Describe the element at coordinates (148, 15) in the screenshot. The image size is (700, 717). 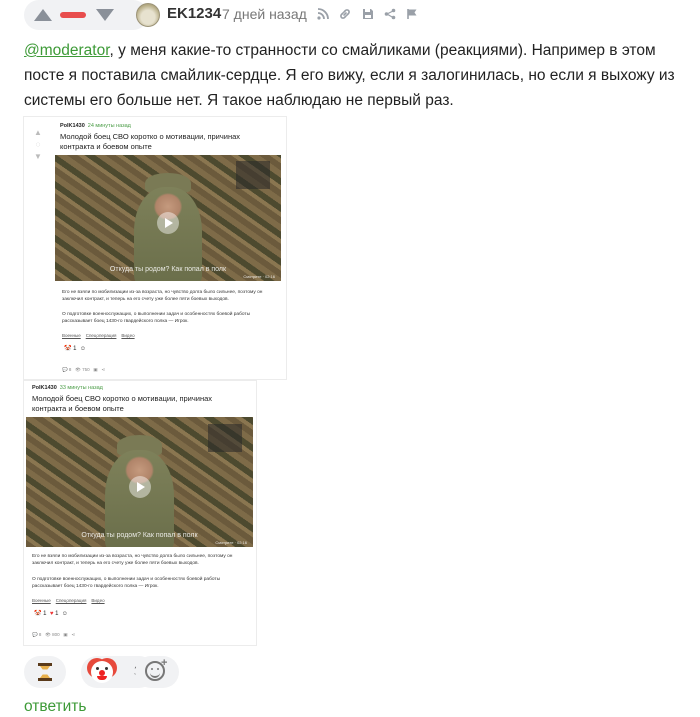
I see `avatar` at that location.